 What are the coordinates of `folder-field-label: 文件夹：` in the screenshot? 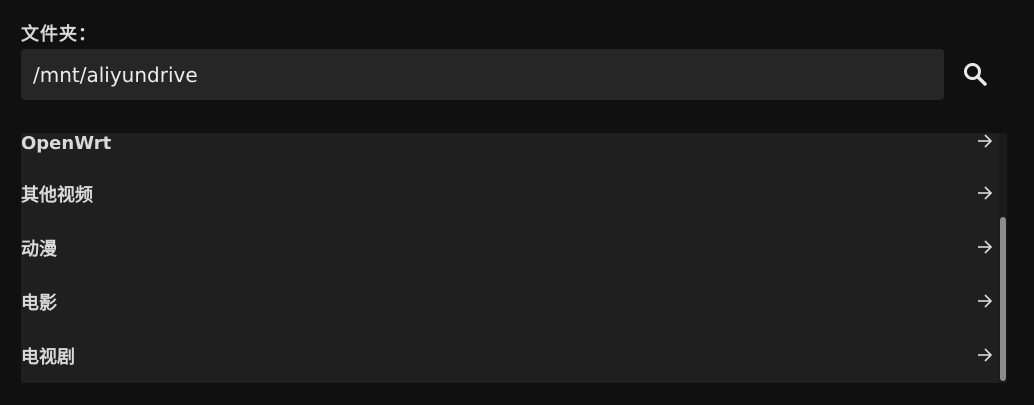 It's located at (59, 34).